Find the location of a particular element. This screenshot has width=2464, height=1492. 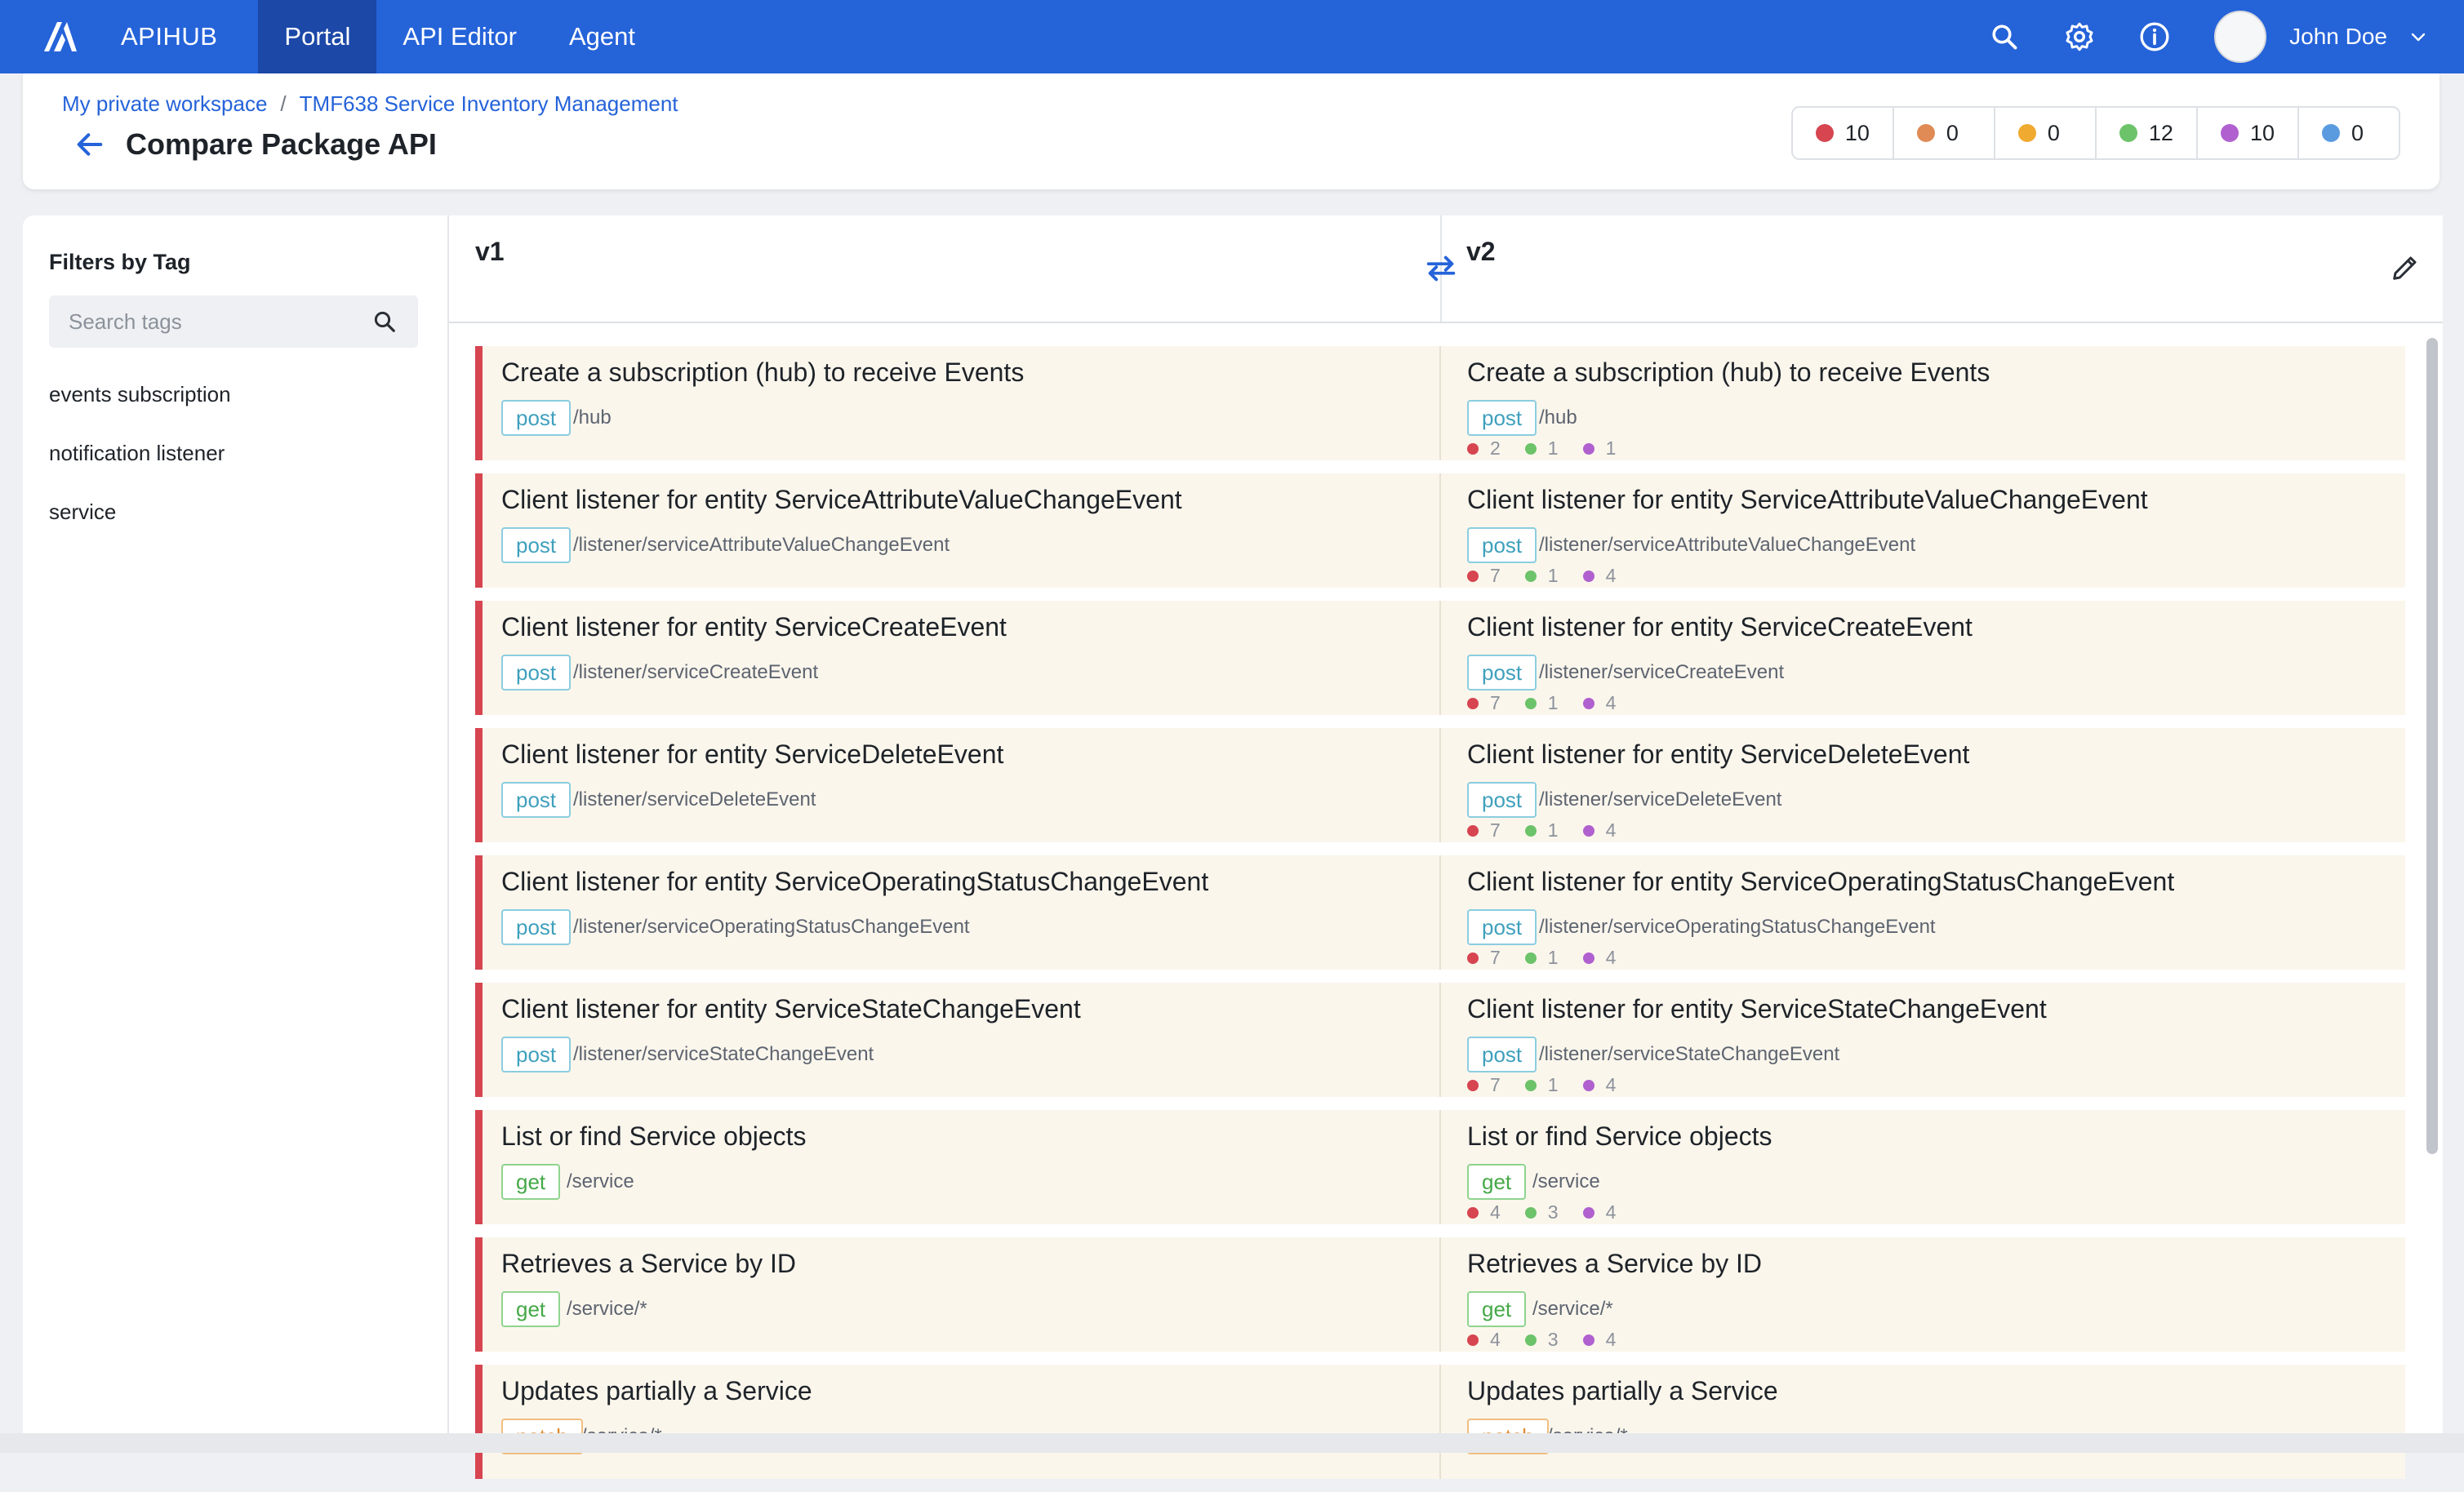

stat-value: 2 is located at coordinates (1495, 448).